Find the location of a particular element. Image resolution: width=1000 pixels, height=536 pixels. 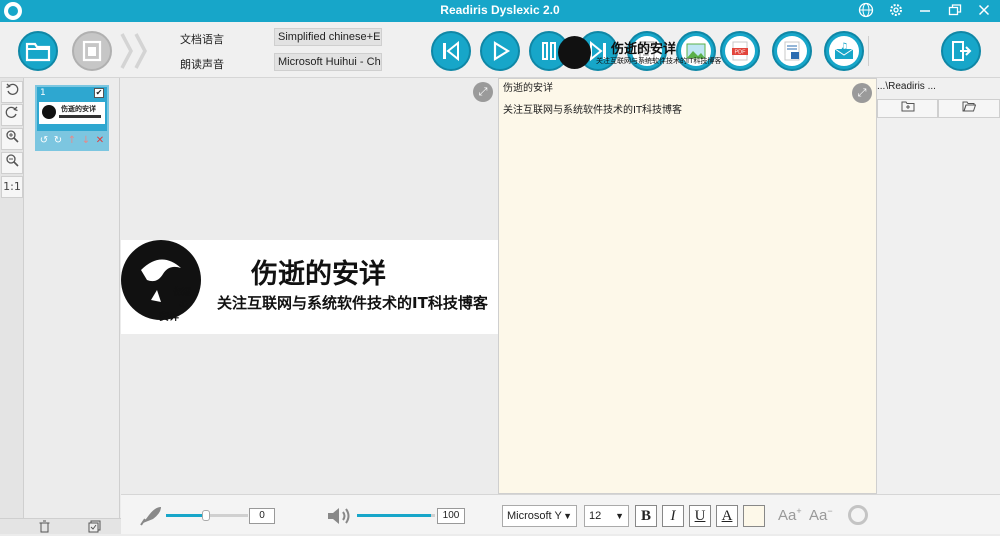

exit-icon is located at coordinates (962, 51).